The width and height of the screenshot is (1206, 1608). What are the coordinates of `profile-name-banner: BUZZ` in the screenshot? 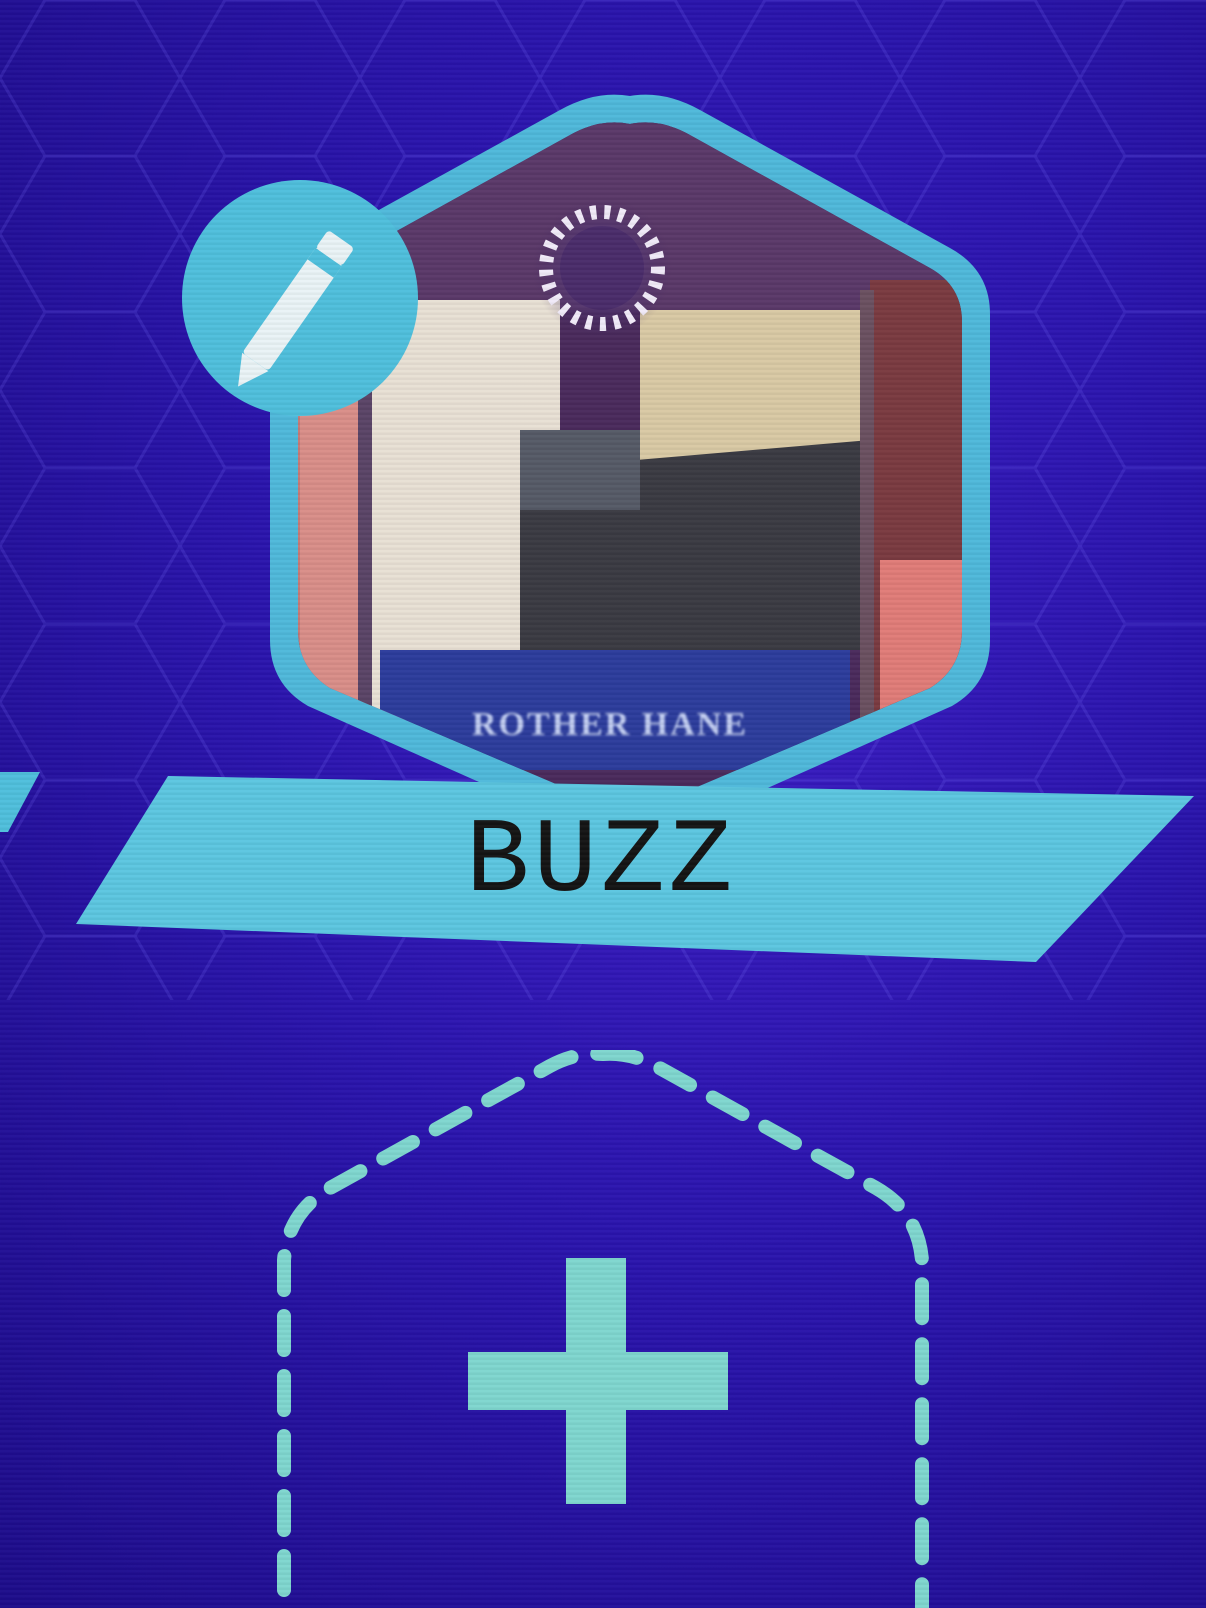 It's located at (635, 869).